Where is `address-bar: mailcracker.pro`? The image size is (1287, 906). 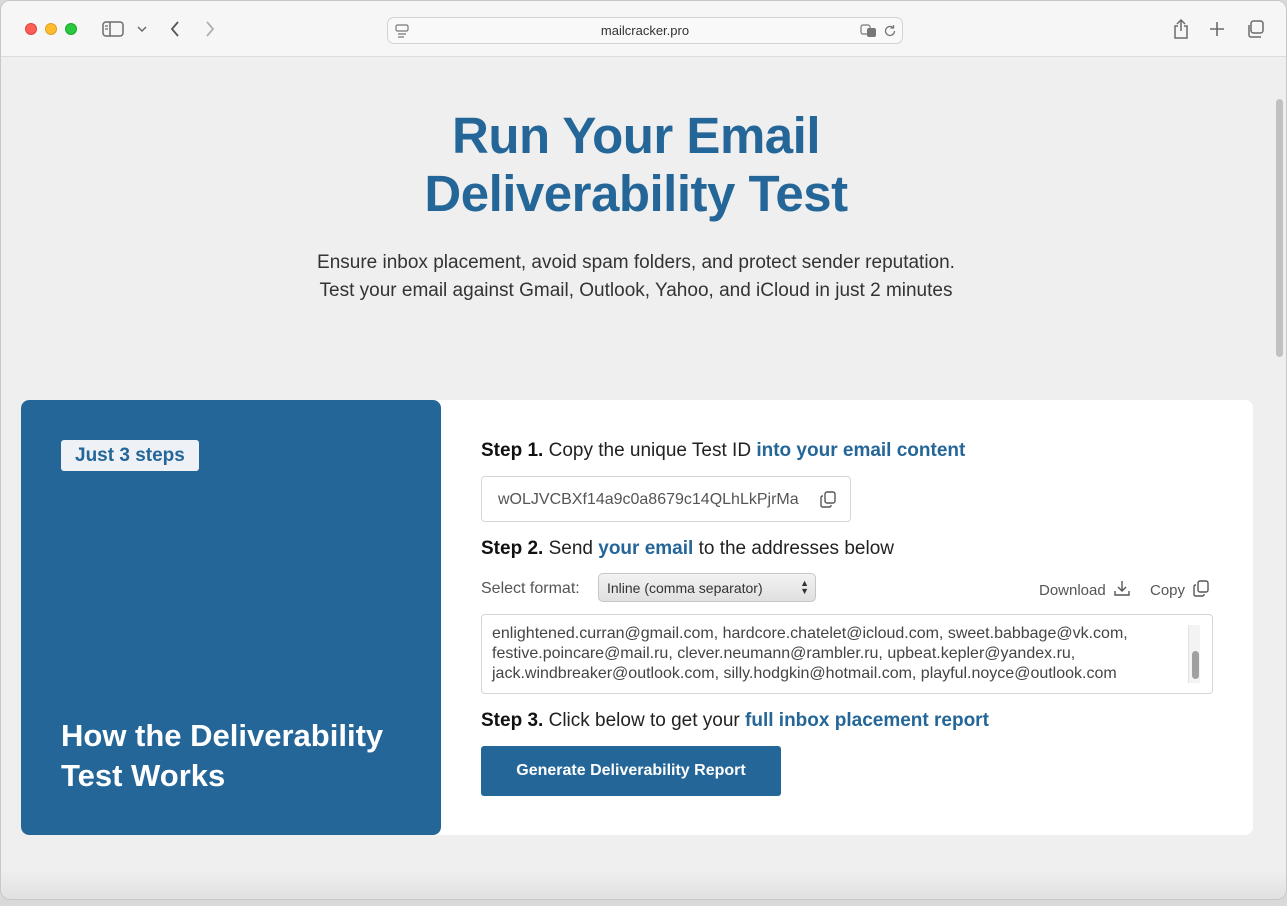 address-bar: mailcracker.pro is located at coordinates (645, 30).